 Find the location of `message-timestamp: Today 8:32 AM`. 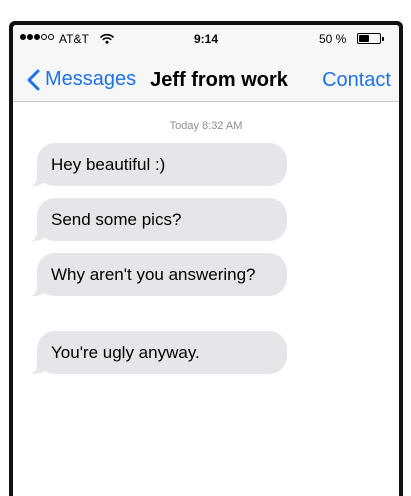

message-timestamp: Today 8:32 AM is located at coordinates (206, 126).